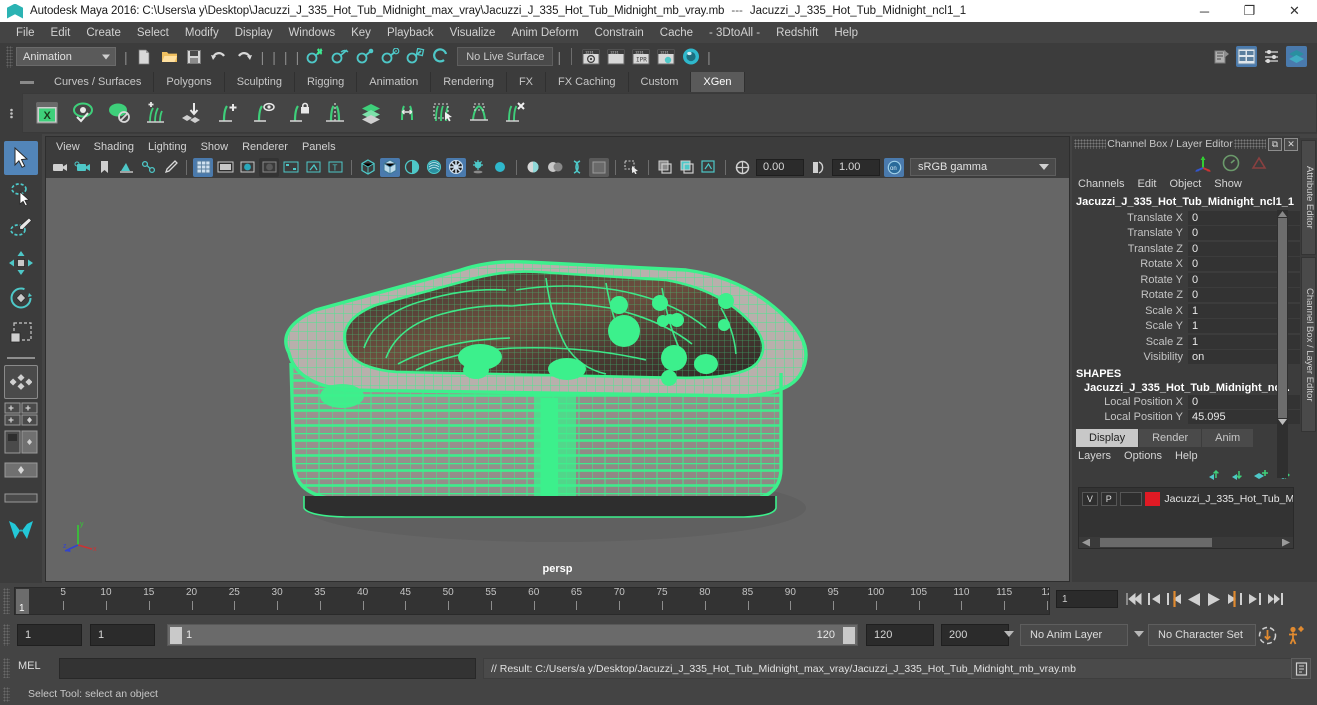  I want to click on render-current-frame-icon: 1231, so click(615, 56).